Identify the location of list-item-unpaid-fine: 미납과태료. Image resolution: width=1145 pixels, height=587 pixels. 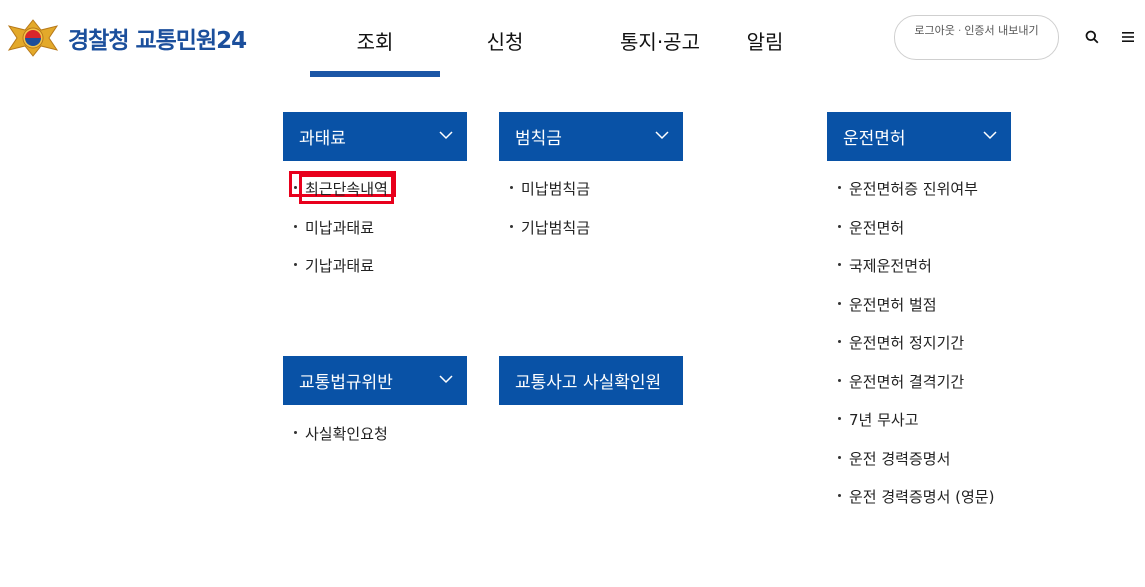
(335, 227).